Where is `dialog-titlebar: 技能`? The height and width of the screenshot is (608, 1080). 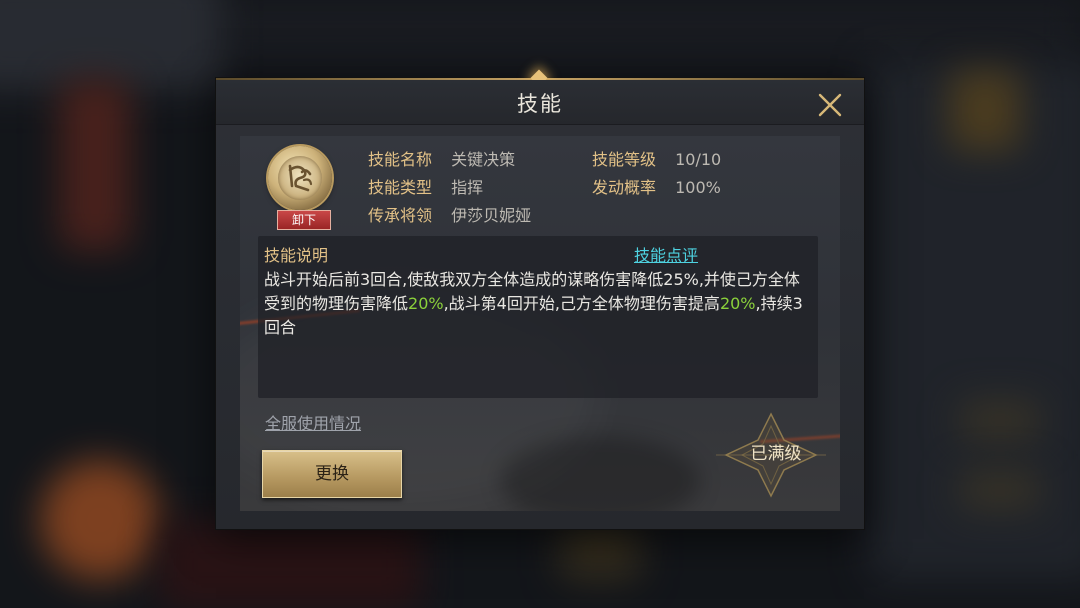
dialog-titlebar: 技能 is located at coordinates (540, 102).